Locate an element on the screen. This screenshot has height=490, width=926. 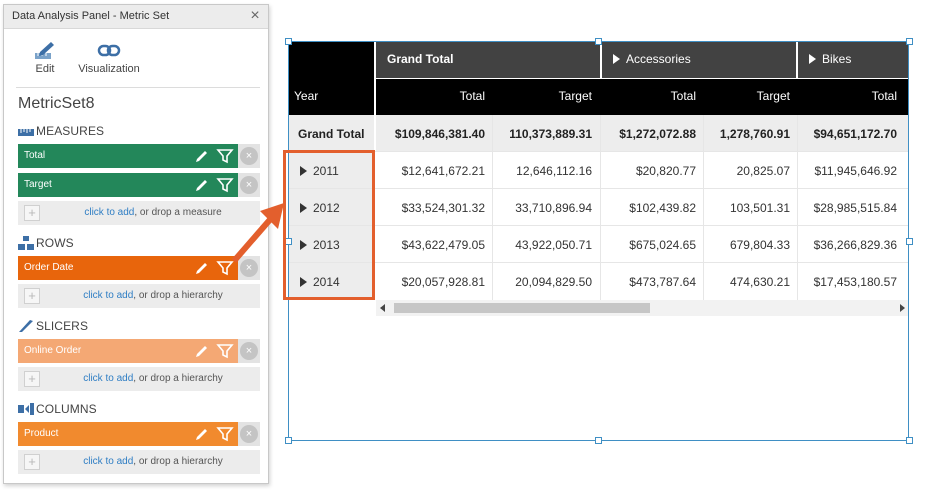
slicer-knife-icon is located at coordinates (26, 326).